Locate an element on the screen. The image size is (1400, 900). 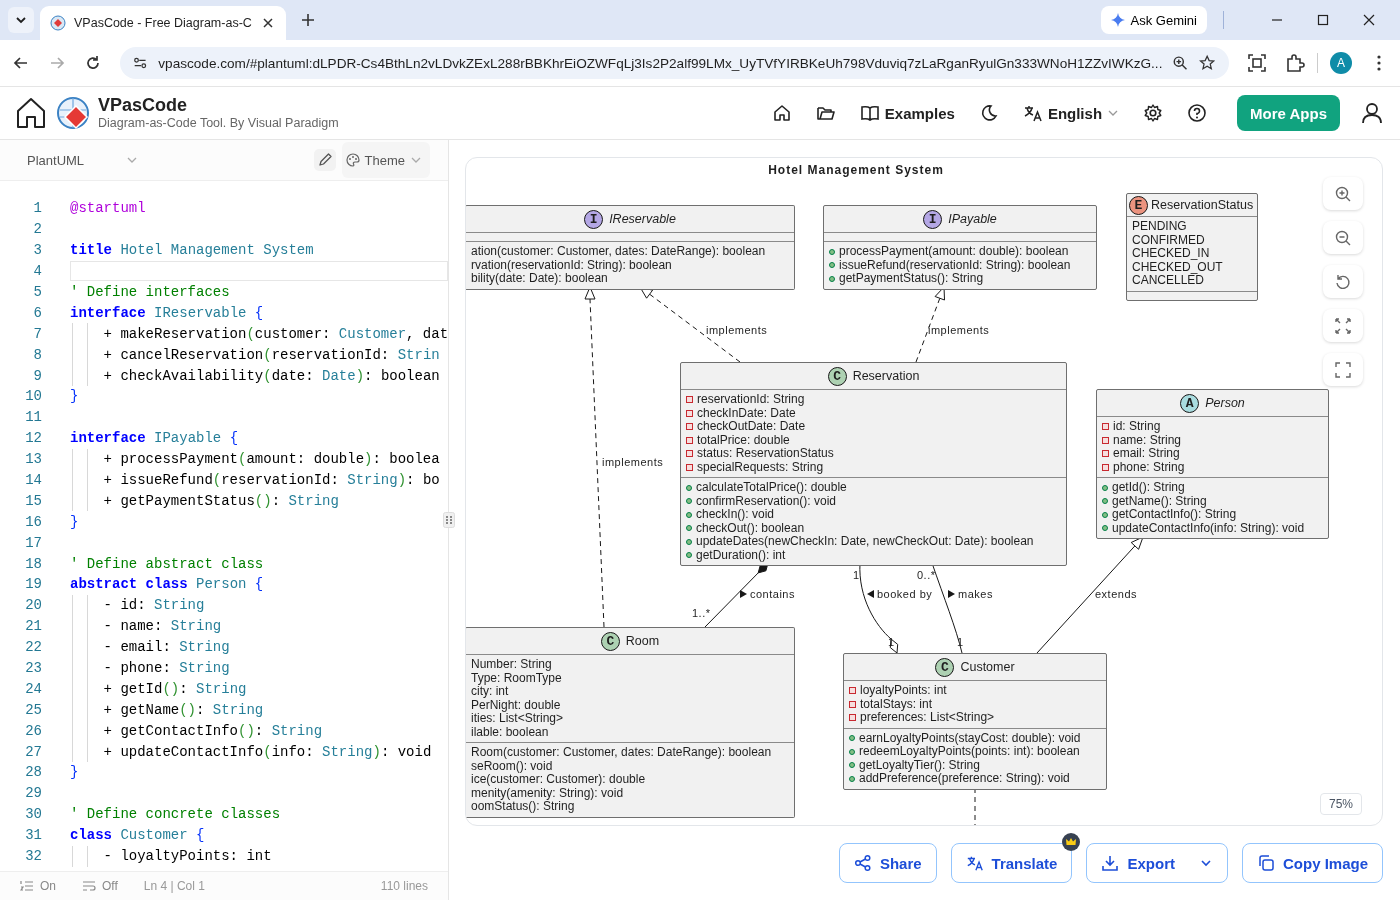
code-line: - loyaltyPoints: int is located at coordinates (188, 857).